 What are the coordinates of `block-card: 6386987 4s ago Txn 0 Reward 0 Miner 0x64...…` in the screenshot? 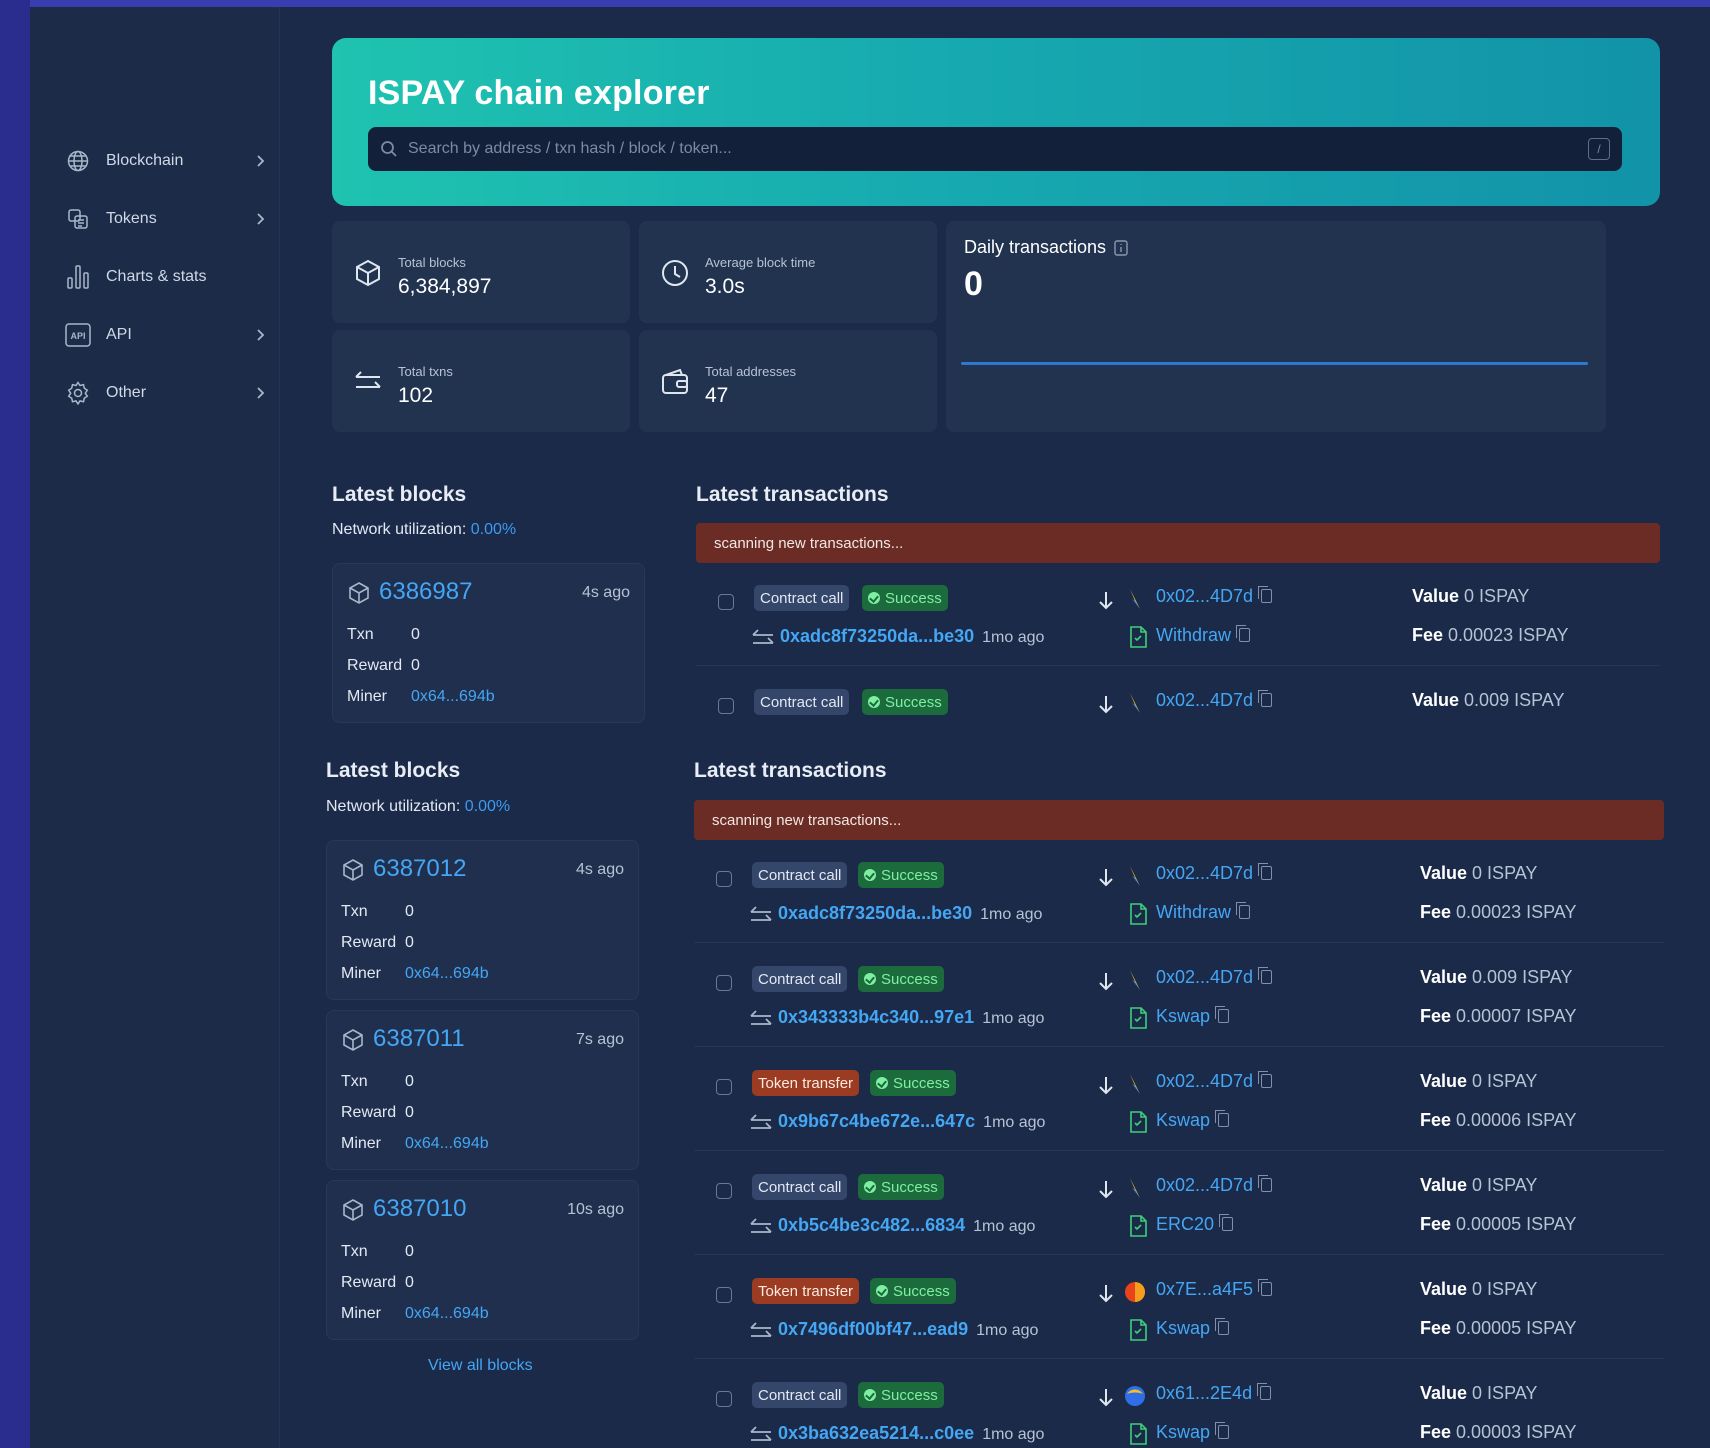 It's located at (488, 643).